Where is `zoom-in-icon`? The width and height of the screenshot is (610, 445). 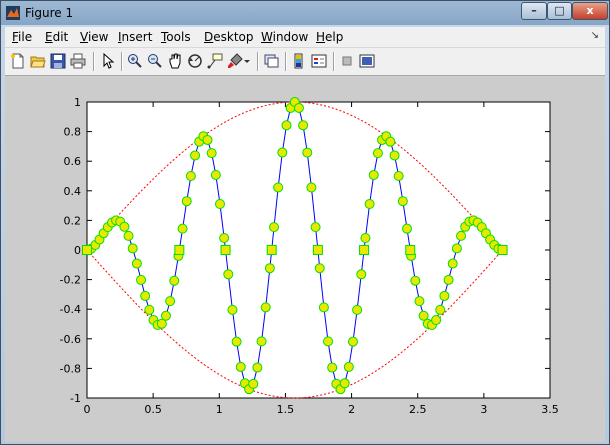 zoom-in-icon is located at coordinates (135, 61).